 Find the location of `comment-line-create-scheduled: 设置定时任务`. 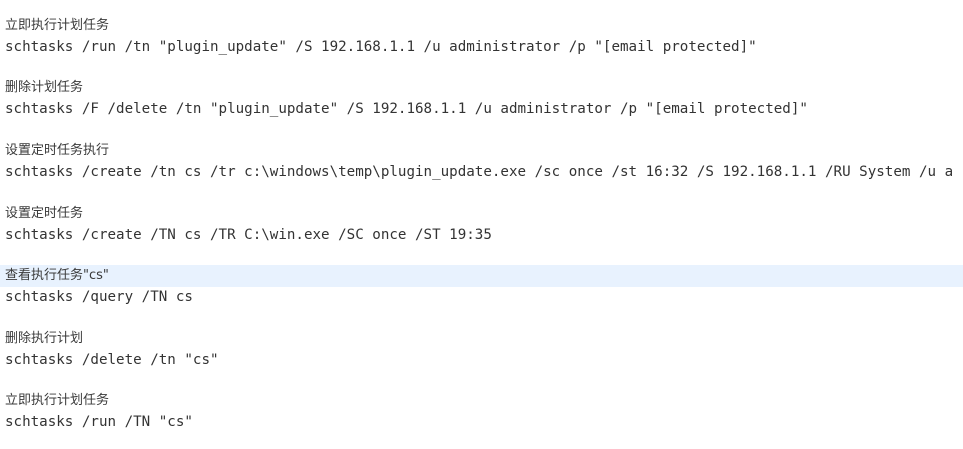

comment-line-create-scheduled: 设置定时任务 is located at coordinates (44, 213).